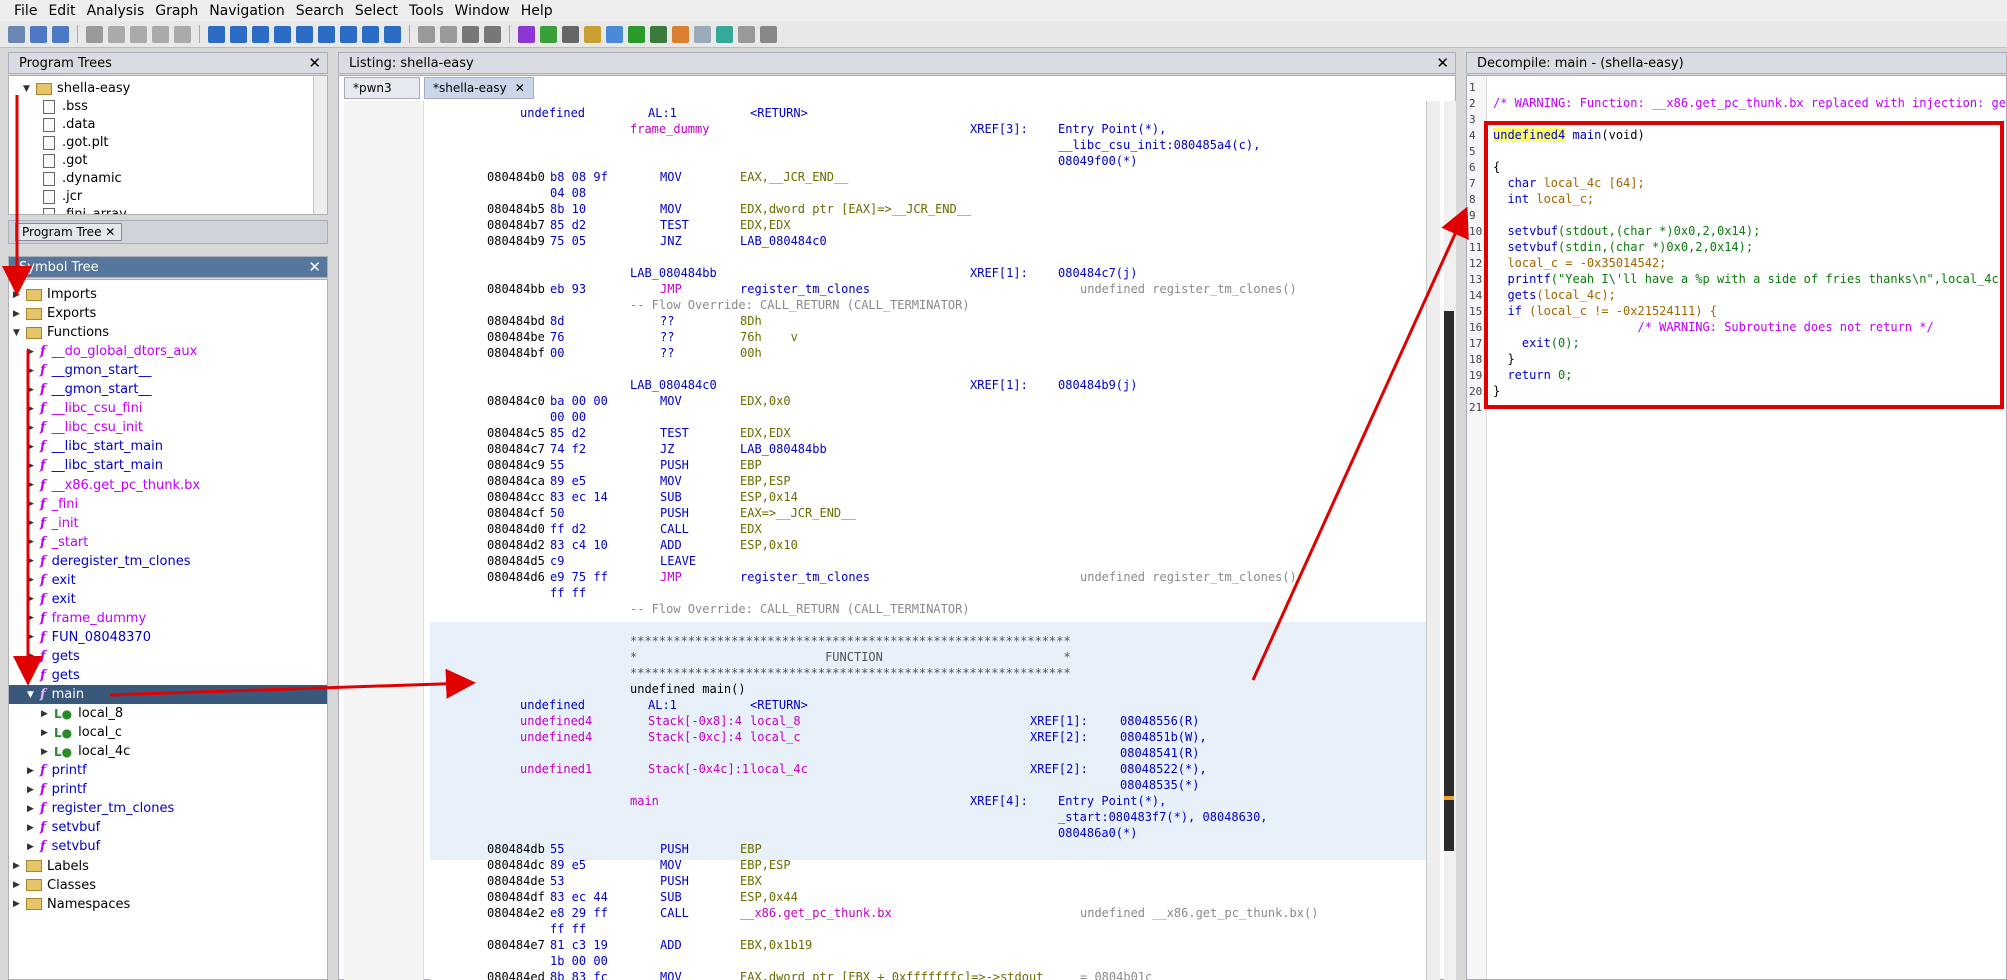  What do you see at coordinates (376, 11) in the screenshot?
I see `menu-item-select: Select` at bounding box center [376, 11].